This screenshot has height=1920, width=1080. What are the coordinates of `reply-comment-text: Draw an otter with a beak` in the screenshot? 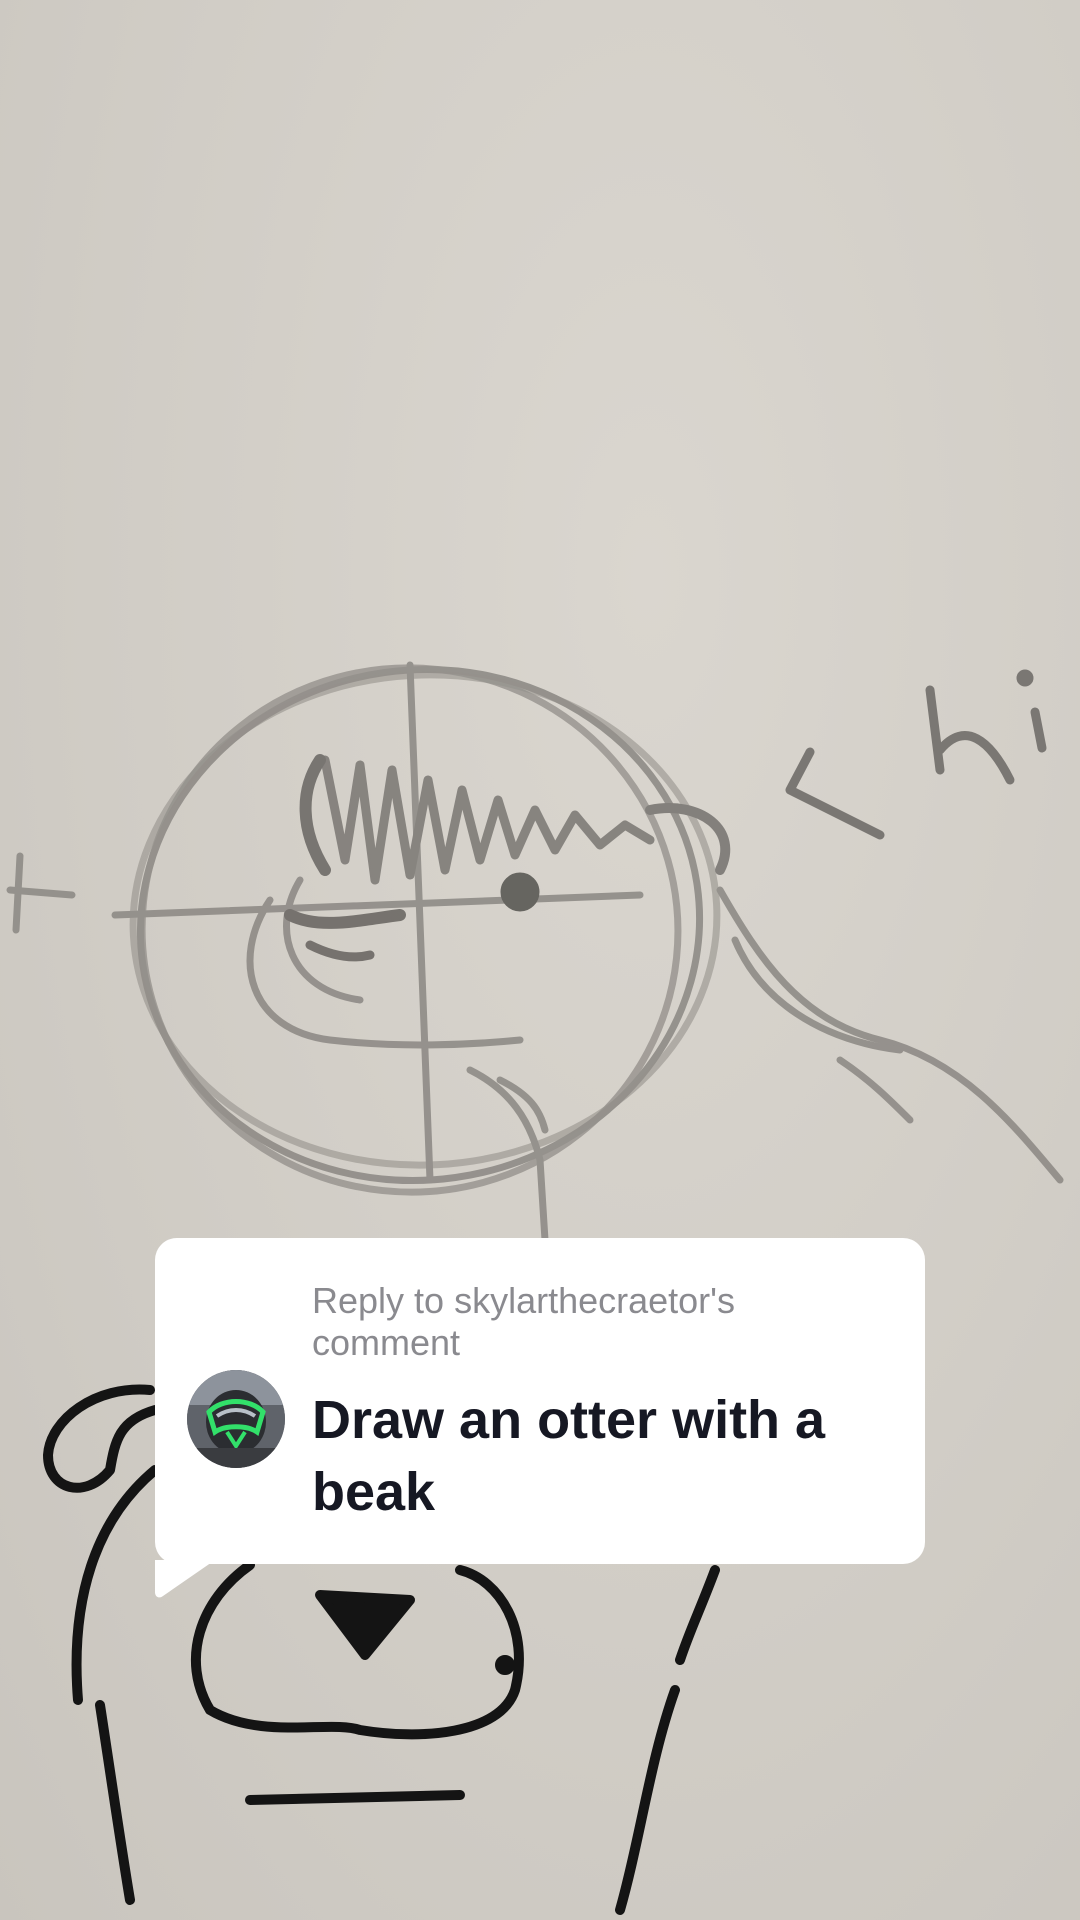 It's located at (569, 1456).